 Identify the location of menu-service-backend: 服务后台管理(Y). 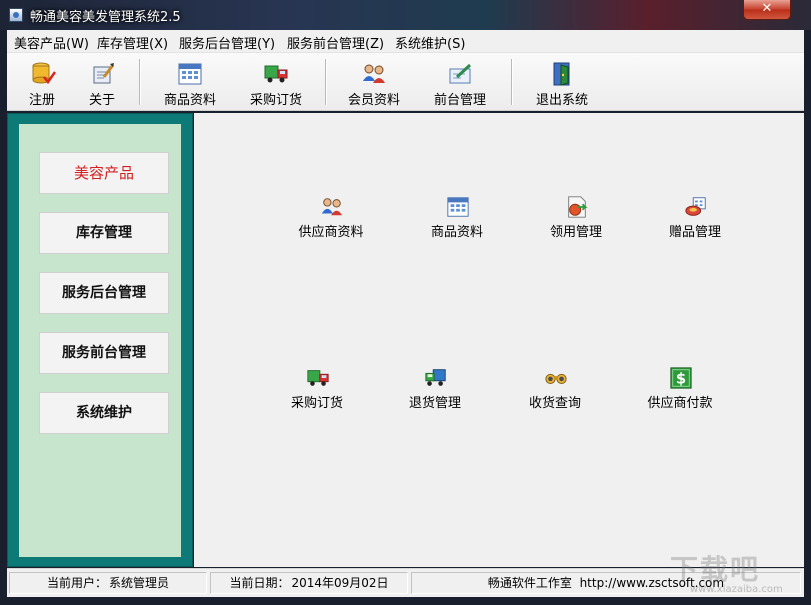
(227, 42).